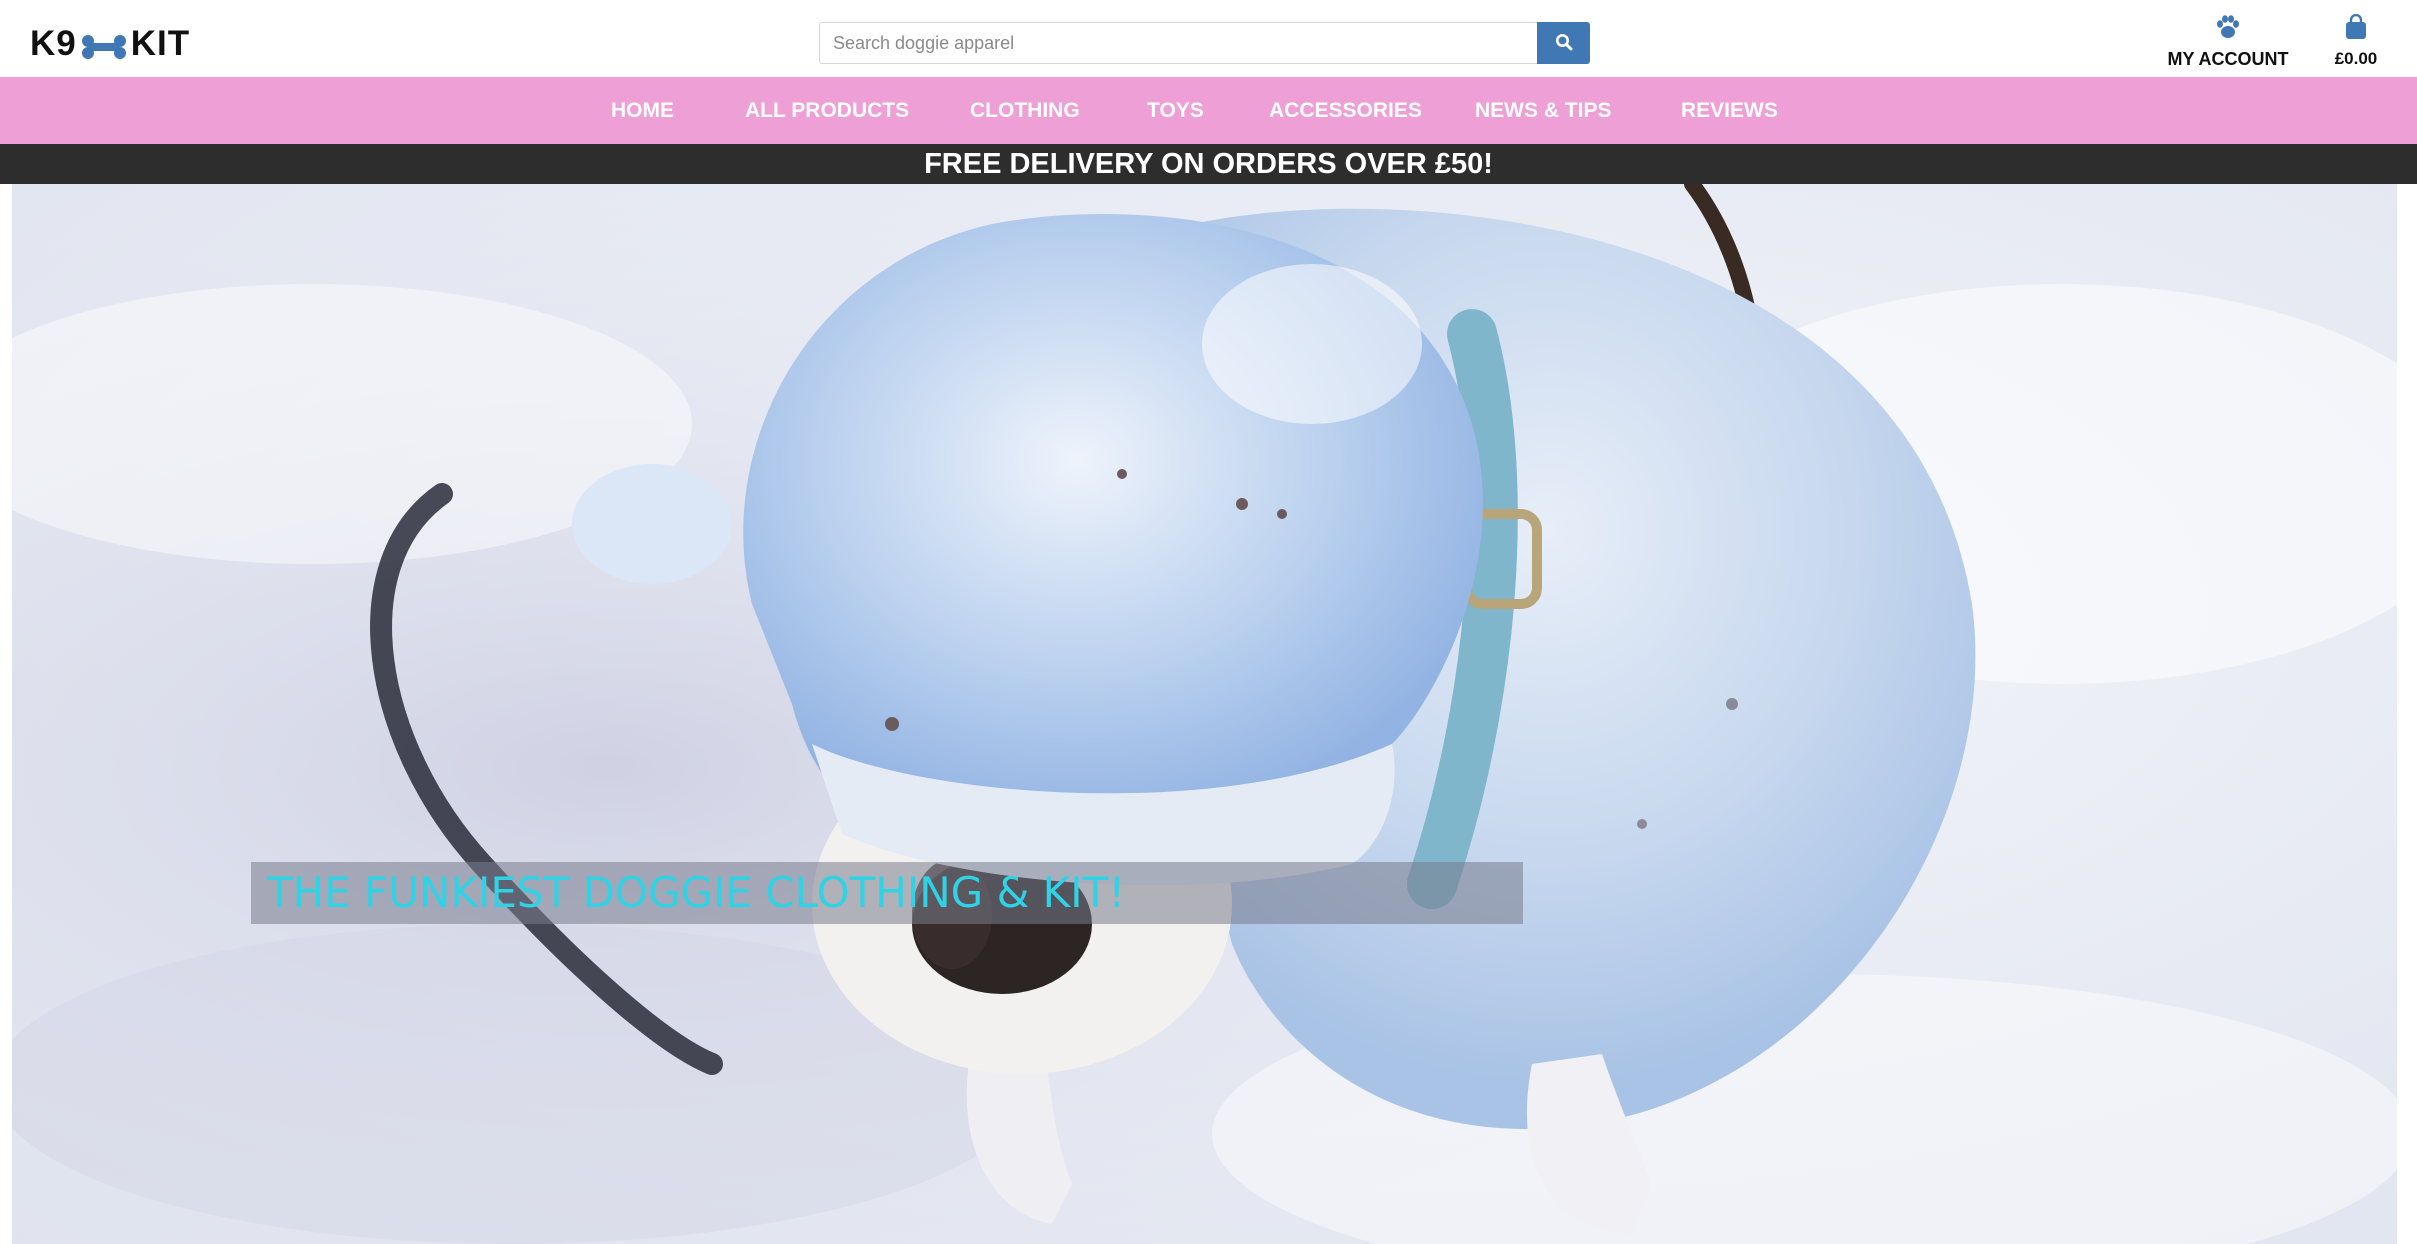 This screenshot has height=1244, width=2417. I want to click on free-delivery-banner: FREE DELIVERY ON ORDERS OVER £50!, so click(1208, 164).